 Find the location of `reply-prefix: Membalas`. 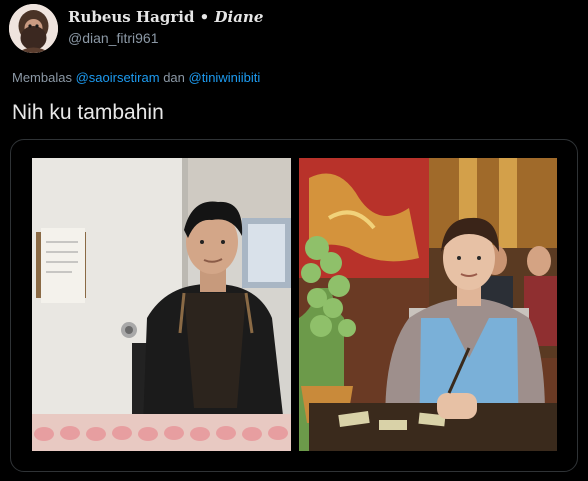

reply-prefix: Membalas is located at coordinates (44, 77).